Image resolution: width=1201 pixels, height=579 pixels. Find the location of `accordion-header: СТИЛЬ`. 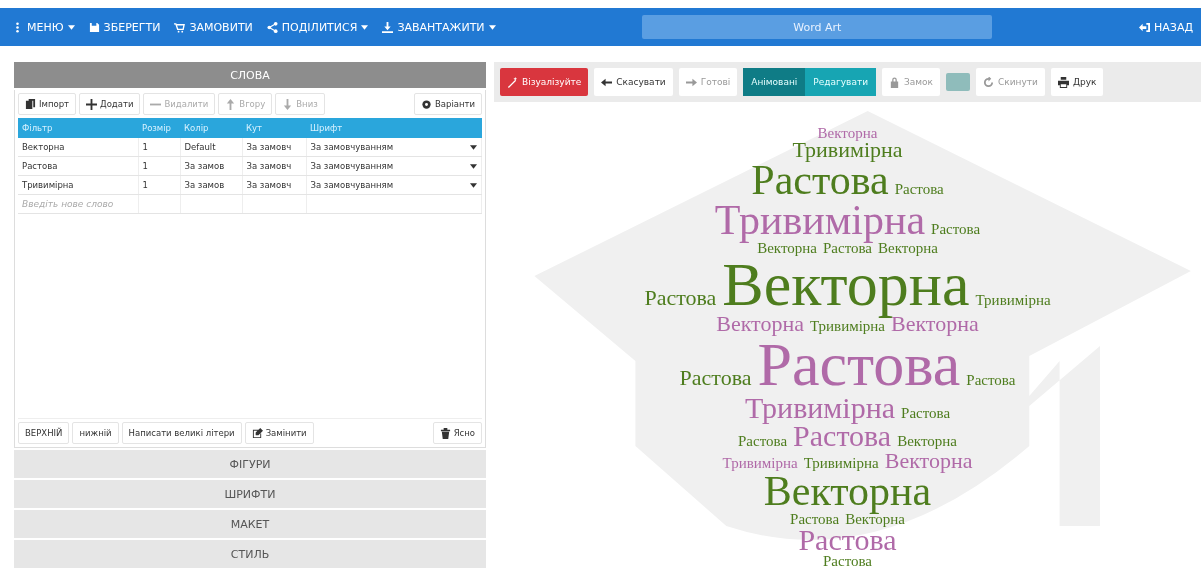

accordion-header: СТИЛЬ is located at coordinates (250, 554).